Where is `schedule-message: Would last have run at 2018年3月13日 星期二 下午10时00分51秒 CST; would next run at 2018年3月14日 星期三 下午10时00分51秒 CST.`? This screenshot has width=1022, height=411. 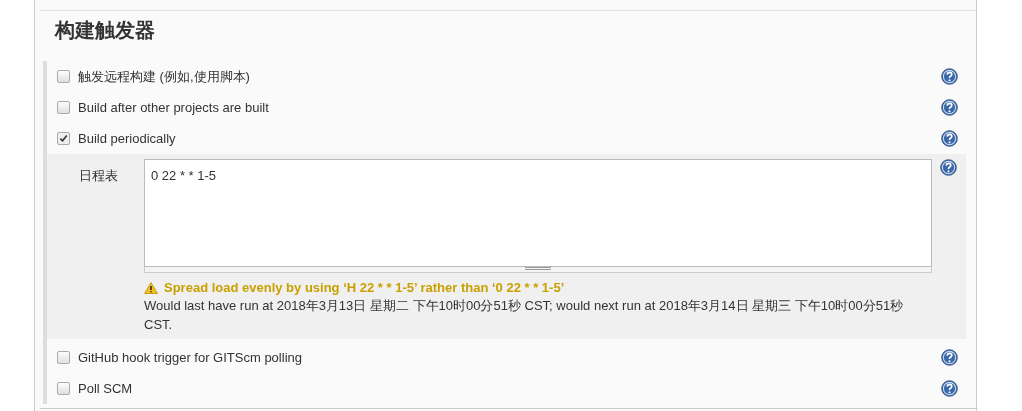 schedule-message: Would last have run at 2018年3月13日 星期二 下午10时00分51秒 CST; would next run at 2018年3月14日 星期三 下午10时00分51秒 CST. is located at coordinates (524, 315).